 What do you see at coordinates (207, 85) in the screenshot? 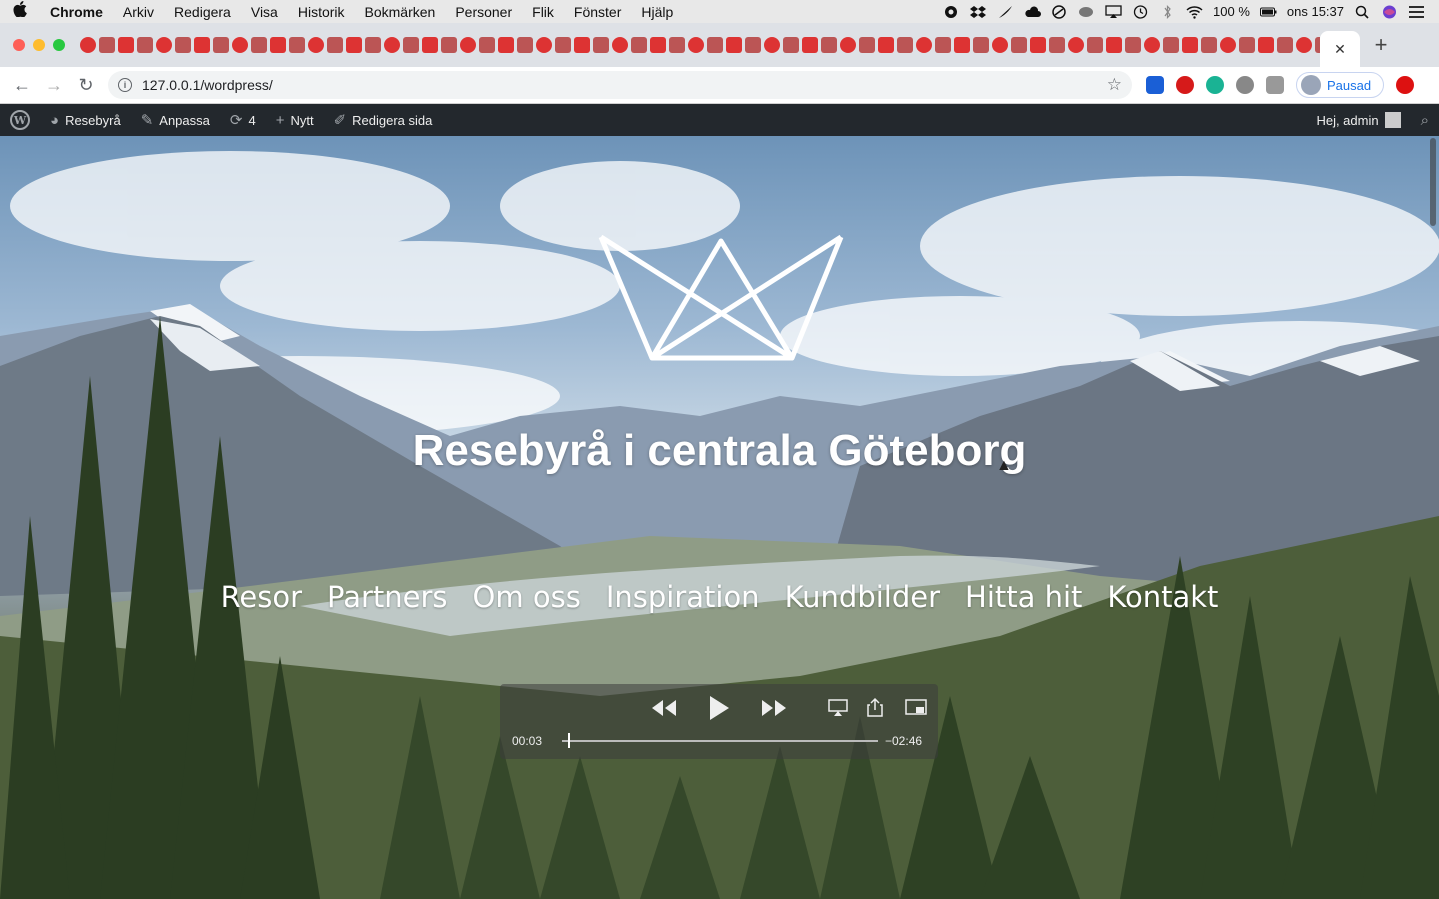
I see `url-text: 127.0.0.1/wordpress/` at bounding box center [207, 85].